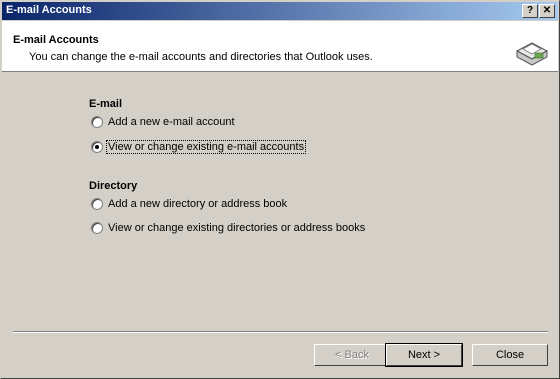  Describe the element at coordinates (106, 104) in the screenshot. I see `email-heading: E-mail` at that location.